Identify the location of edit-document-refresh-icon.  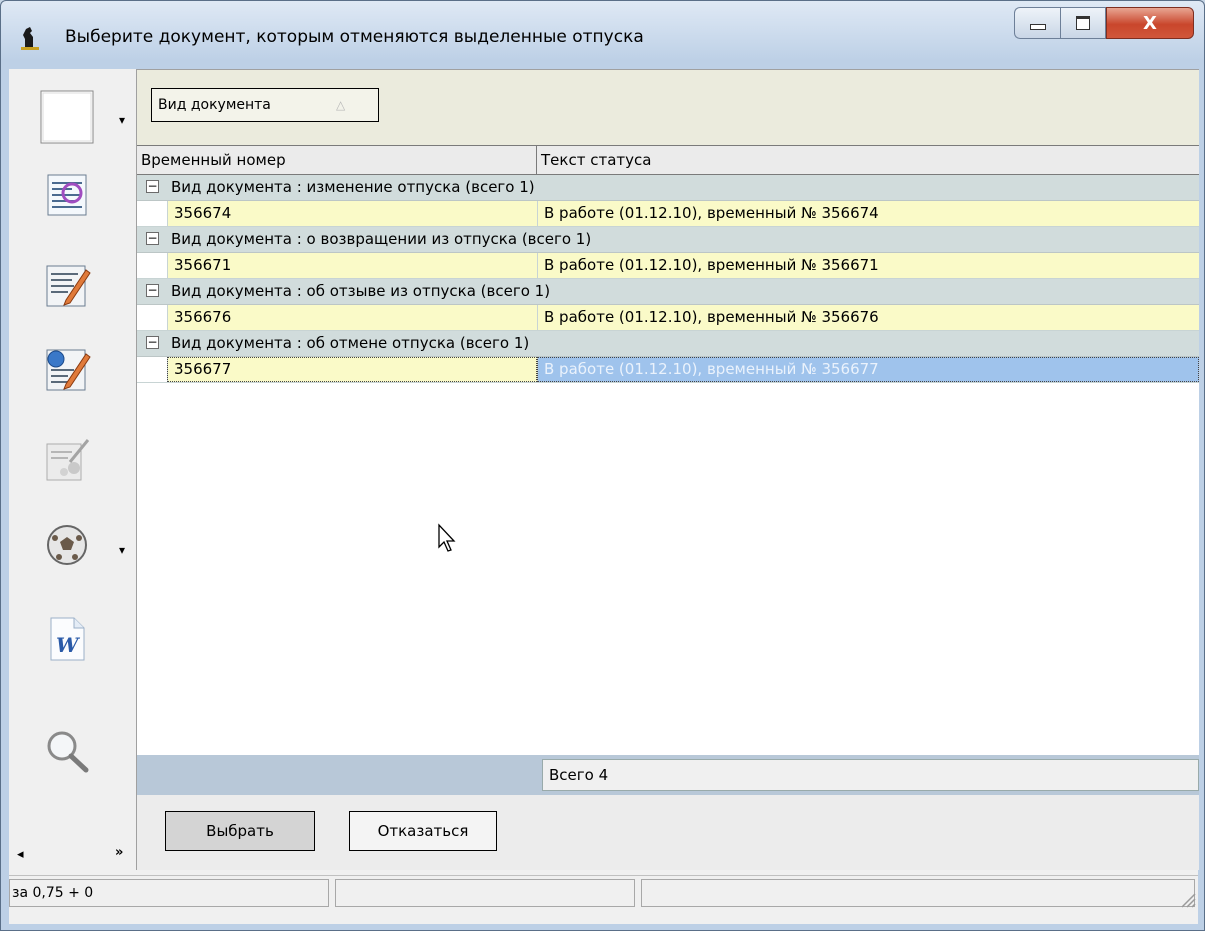
(68, 370).